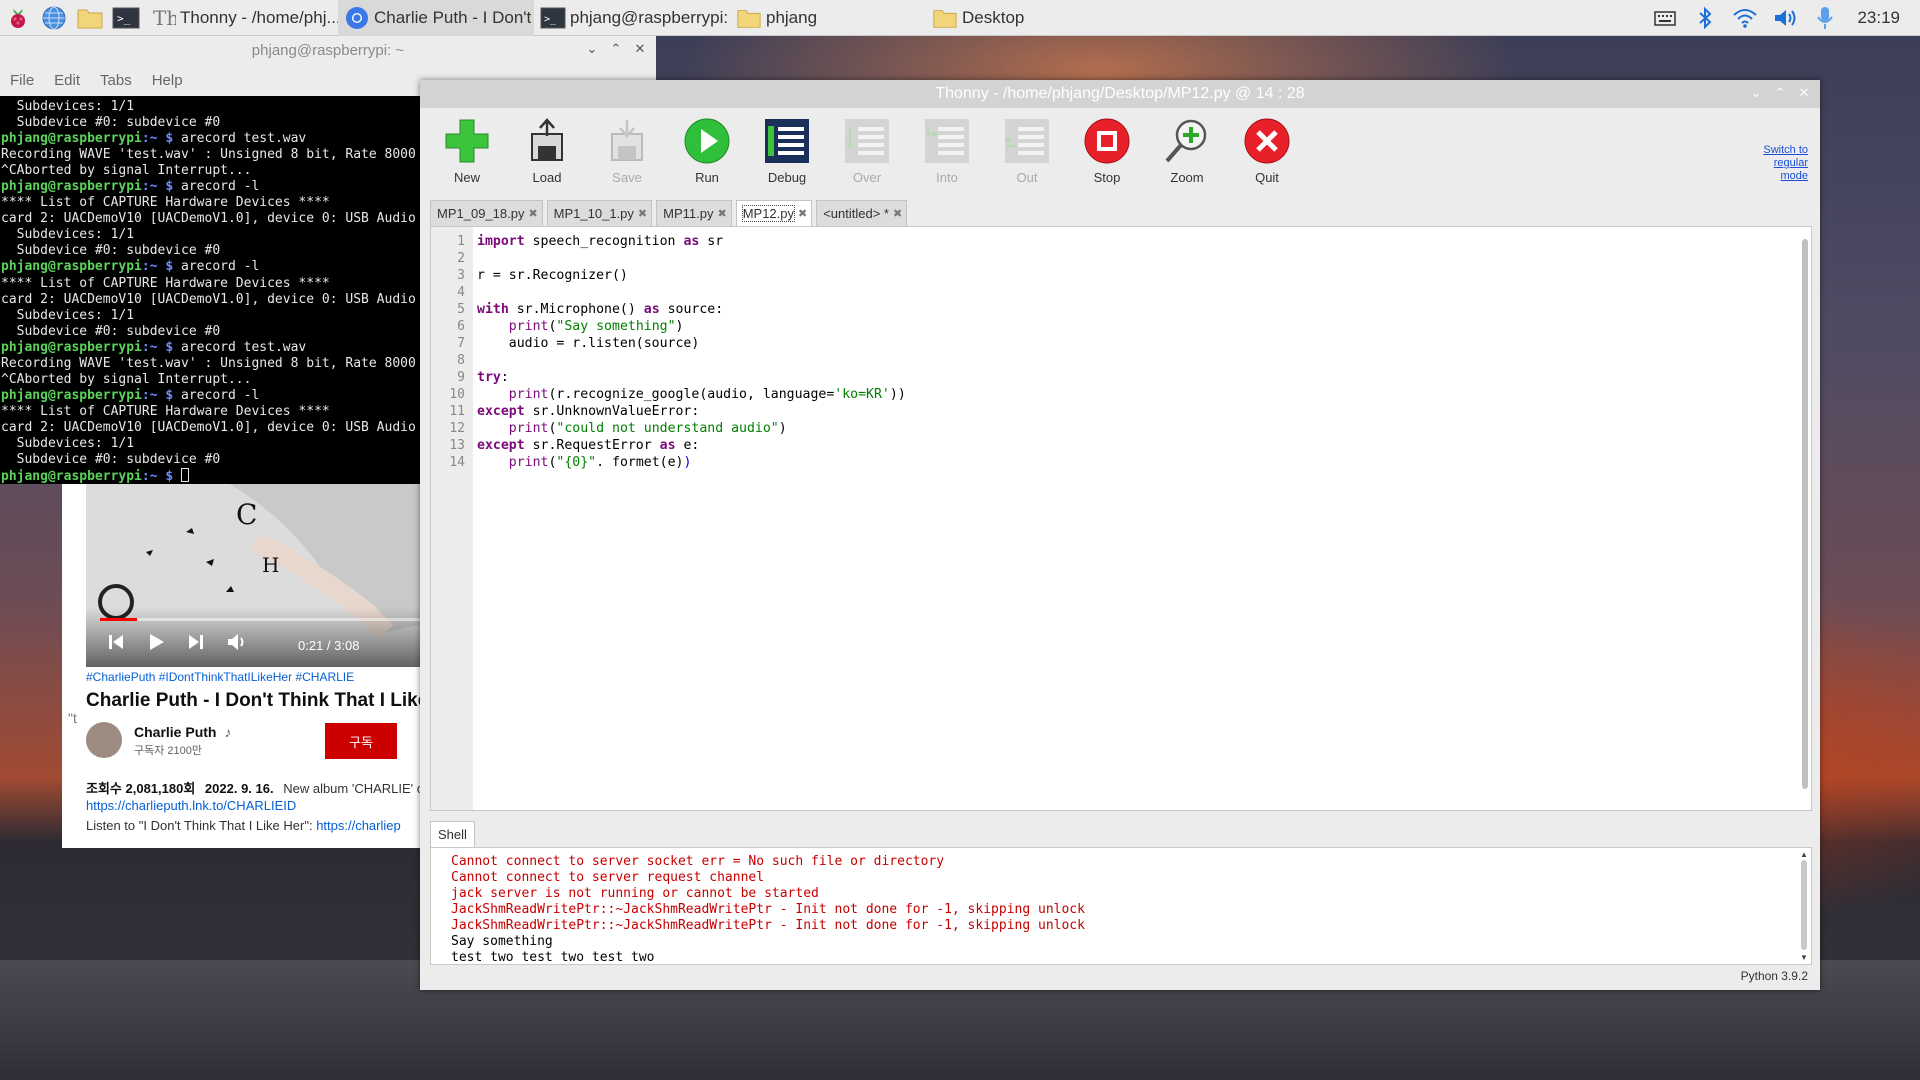 The width and height of the screenshot is (1920, 1080). Describe the element at coordinates (787, 148) in the screenshot. I see `debug-button: Debug` at that location.